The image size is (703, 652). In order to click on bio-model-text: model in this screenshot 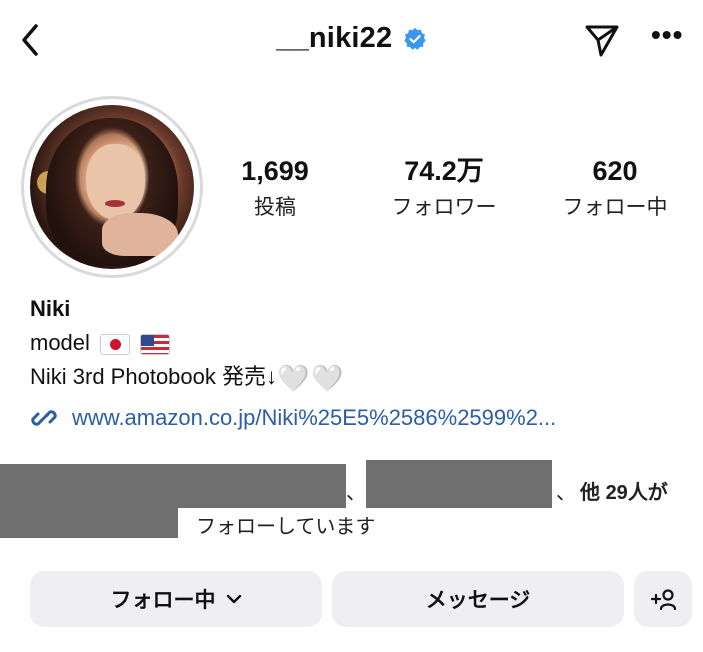, I will do `click(60, 342)`.